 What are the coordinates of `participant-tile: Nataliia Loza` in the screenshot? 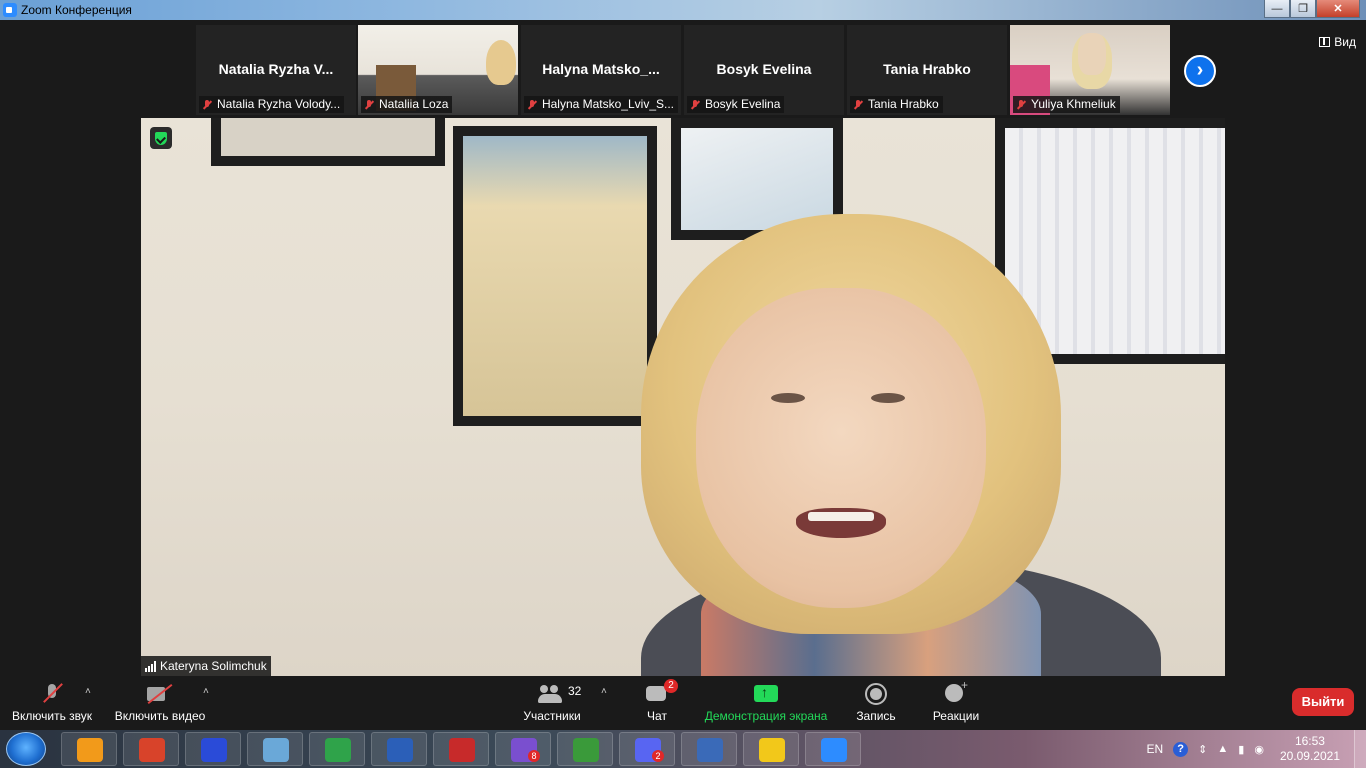 It's located at (438, 70).